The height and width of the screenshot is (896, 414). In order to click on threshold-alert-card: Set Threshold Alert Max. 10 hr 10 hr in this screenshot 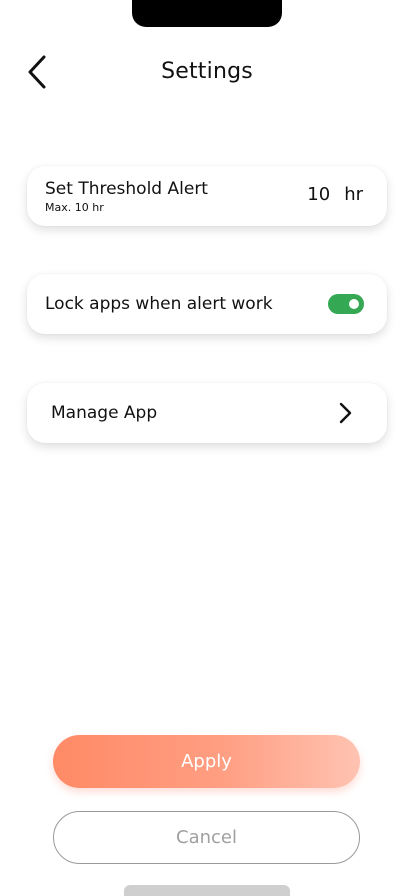, I will do `click(207, 196)`.